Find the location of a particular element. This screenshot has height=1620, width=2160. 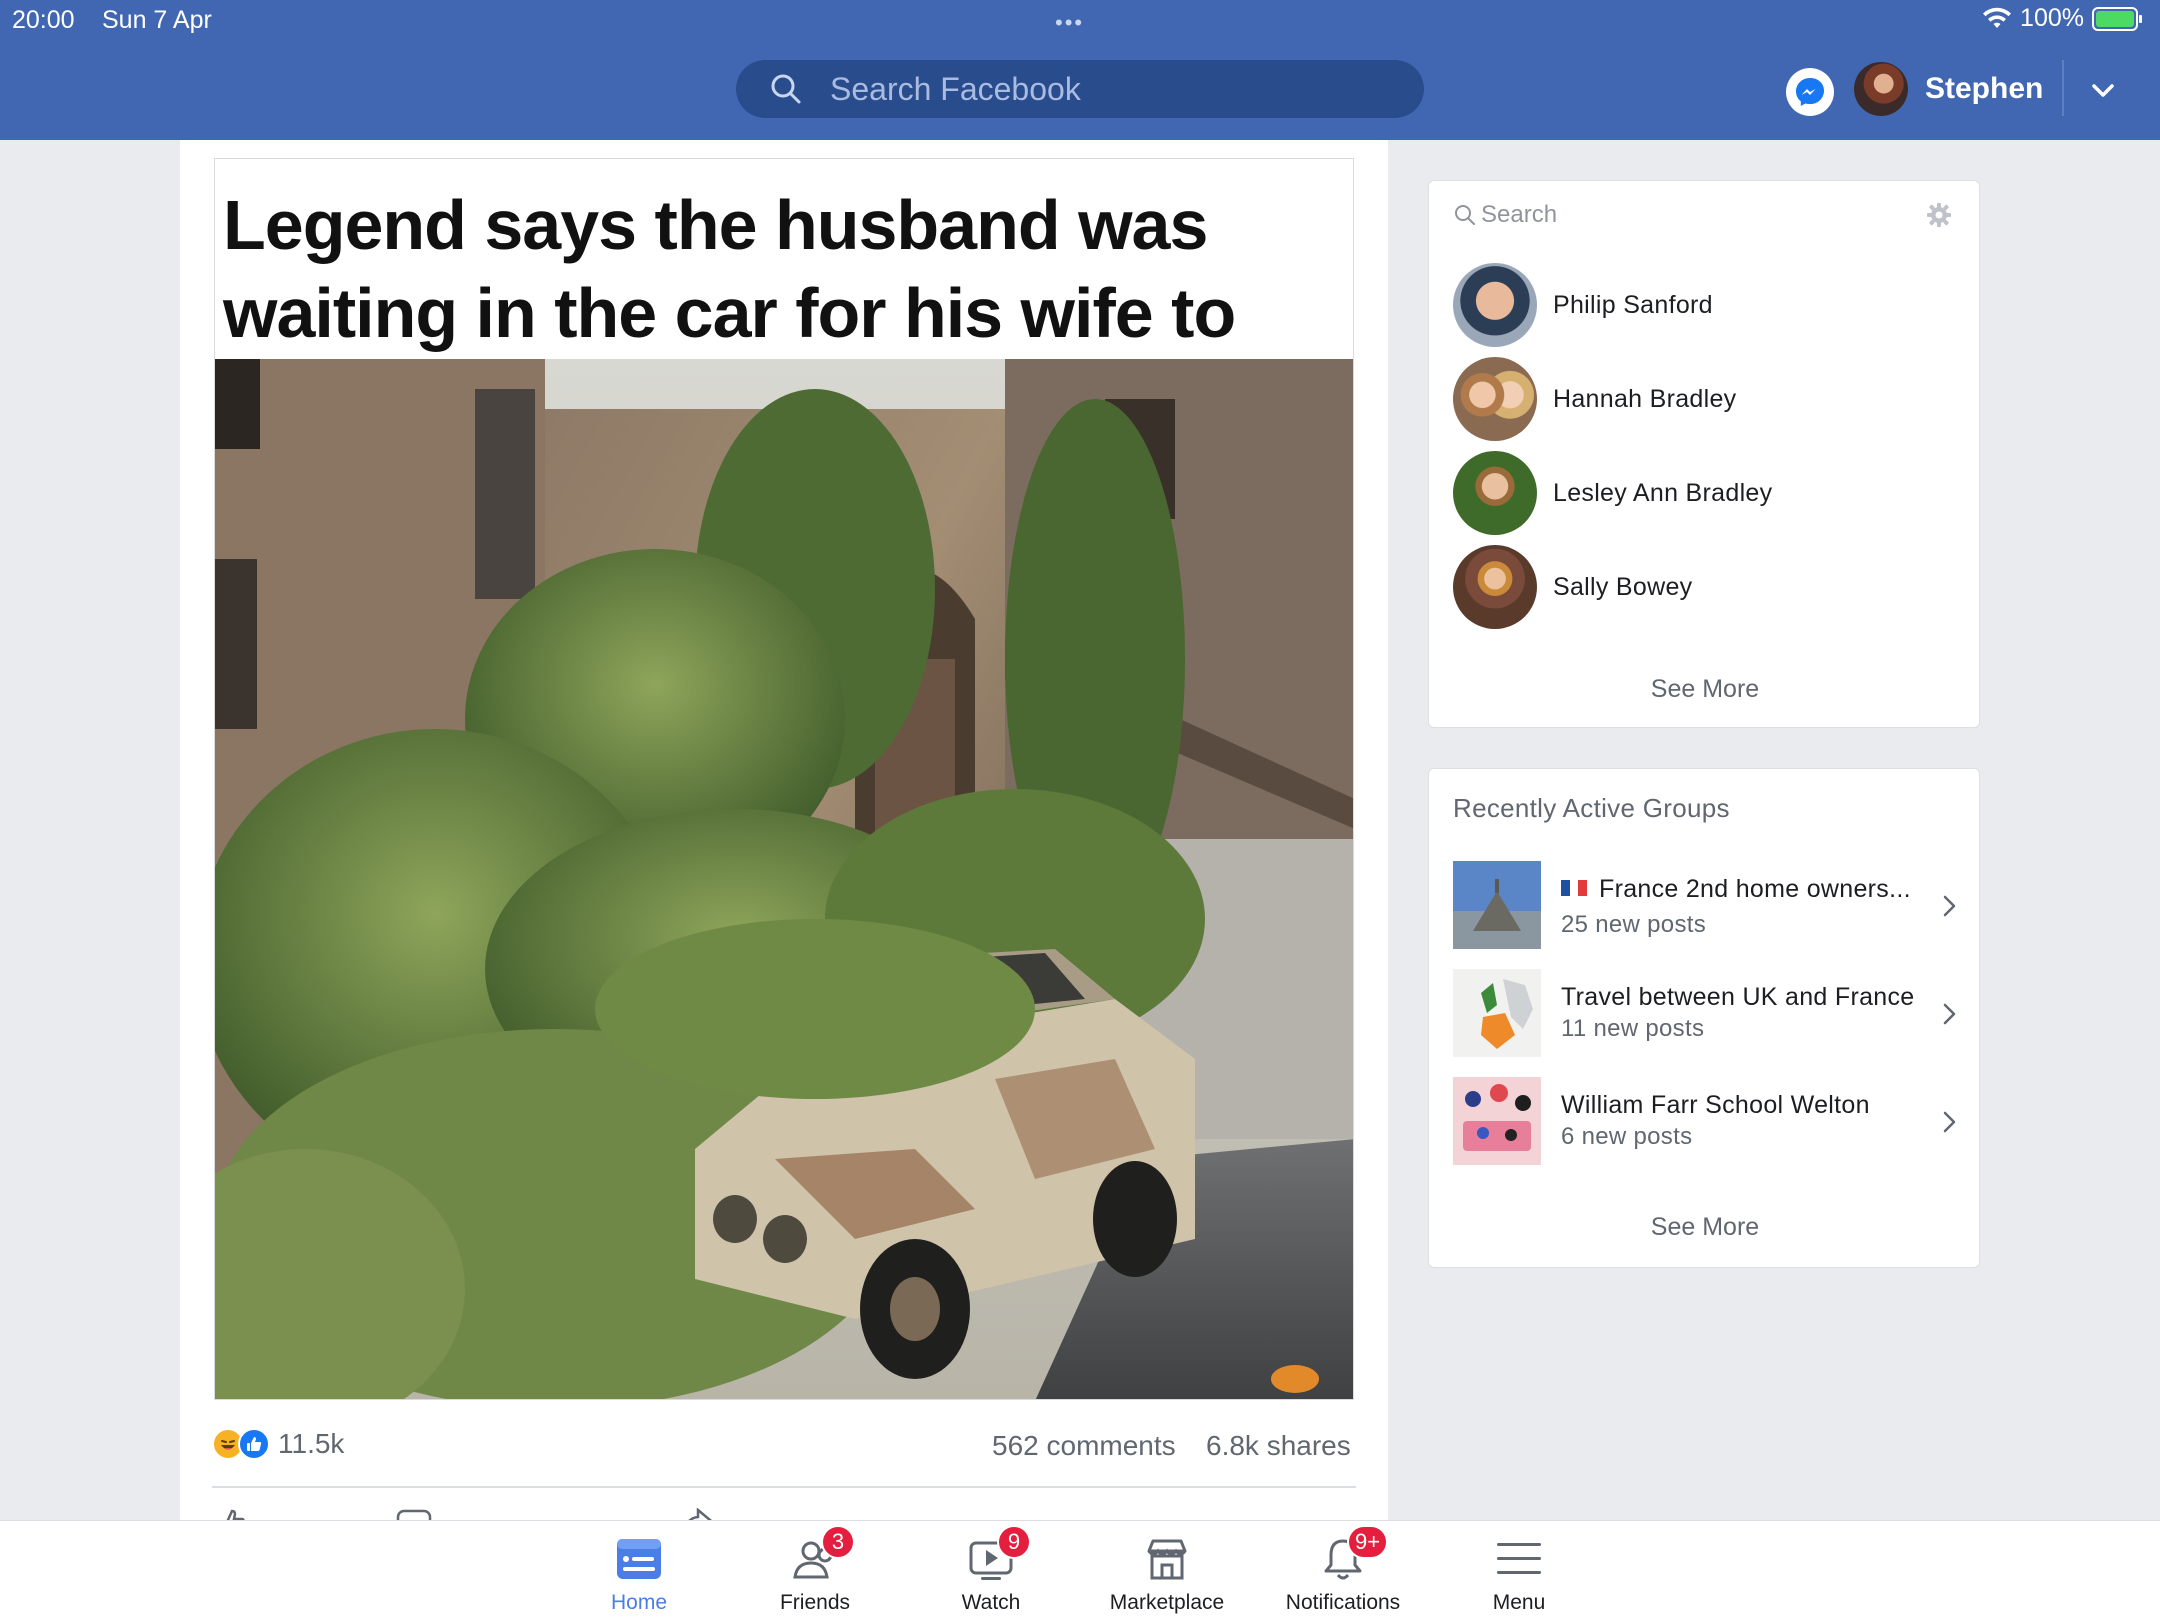

tab-label: Notifications is located at coordinates (1343, 1602).